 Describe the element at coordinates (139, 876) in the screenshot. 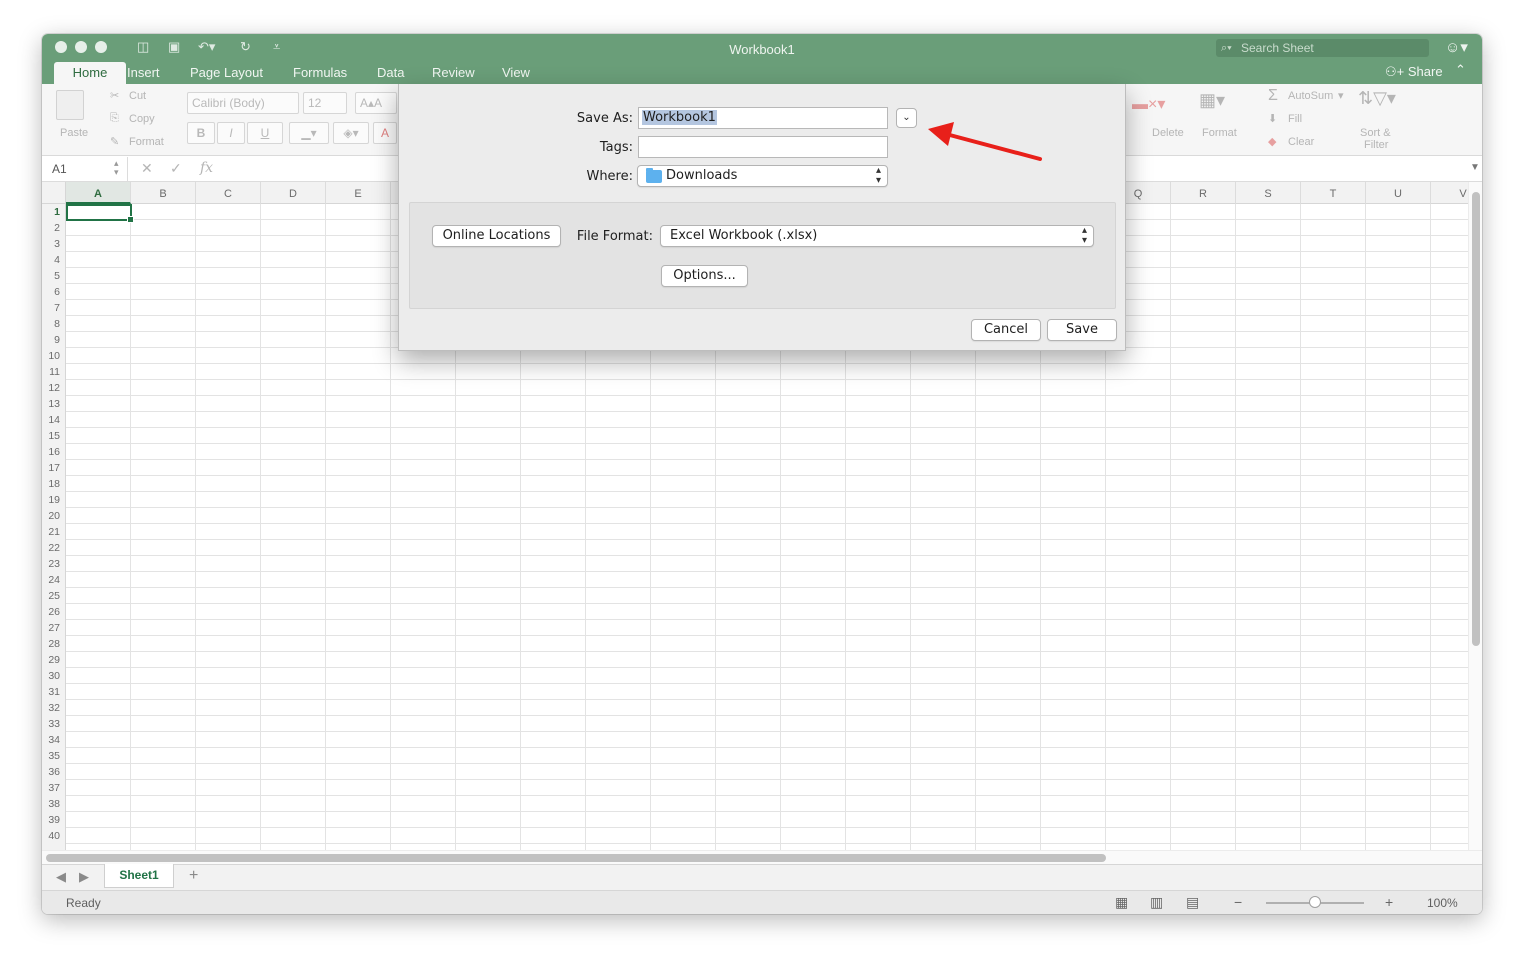

I see `sheet-tab-sheet1: Sheet1` at that location.